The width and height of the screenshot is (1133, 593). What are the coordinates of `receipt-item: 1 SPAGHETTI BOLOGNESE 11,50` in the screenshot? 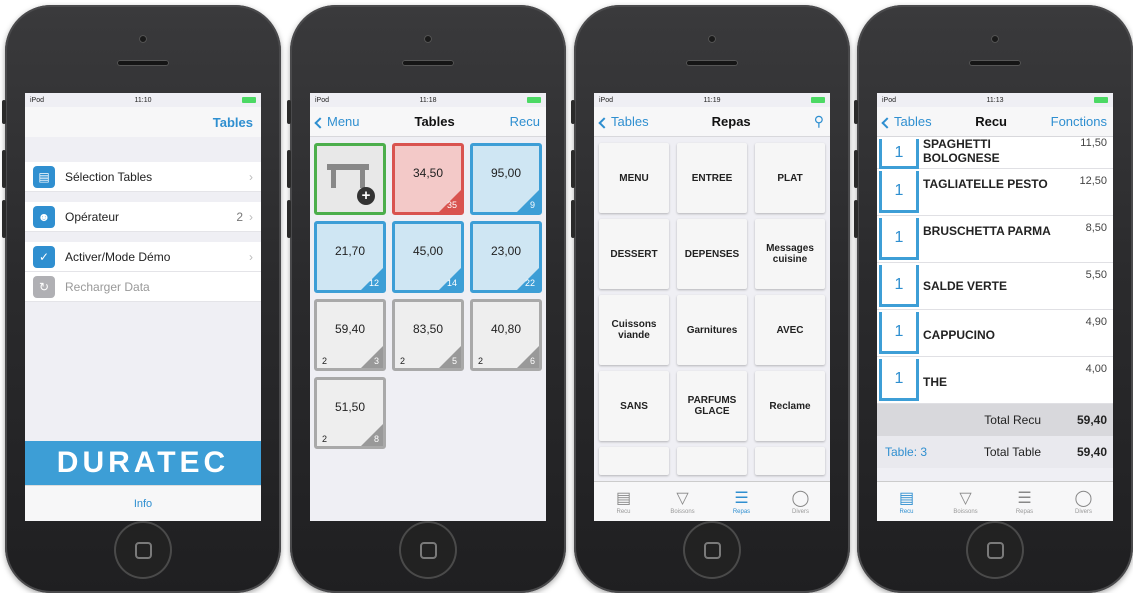 It's located at (995, 153).